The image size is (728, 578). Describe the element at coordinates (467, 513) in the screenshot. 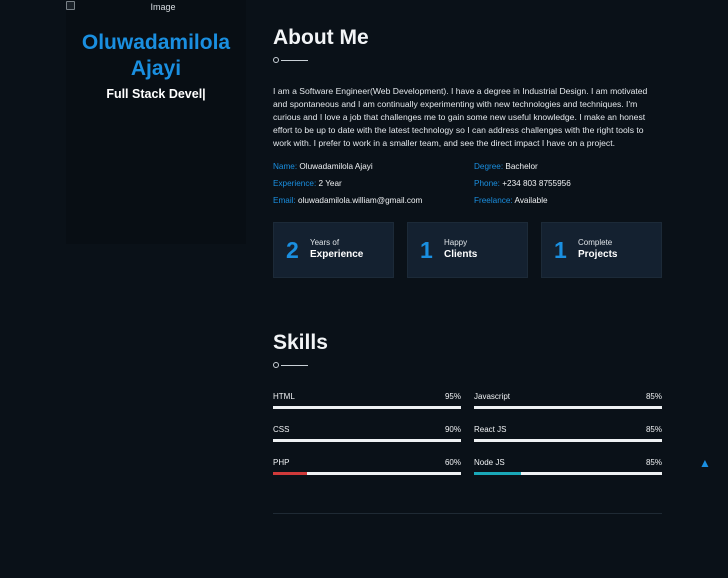

I see `section-divider` at that location.